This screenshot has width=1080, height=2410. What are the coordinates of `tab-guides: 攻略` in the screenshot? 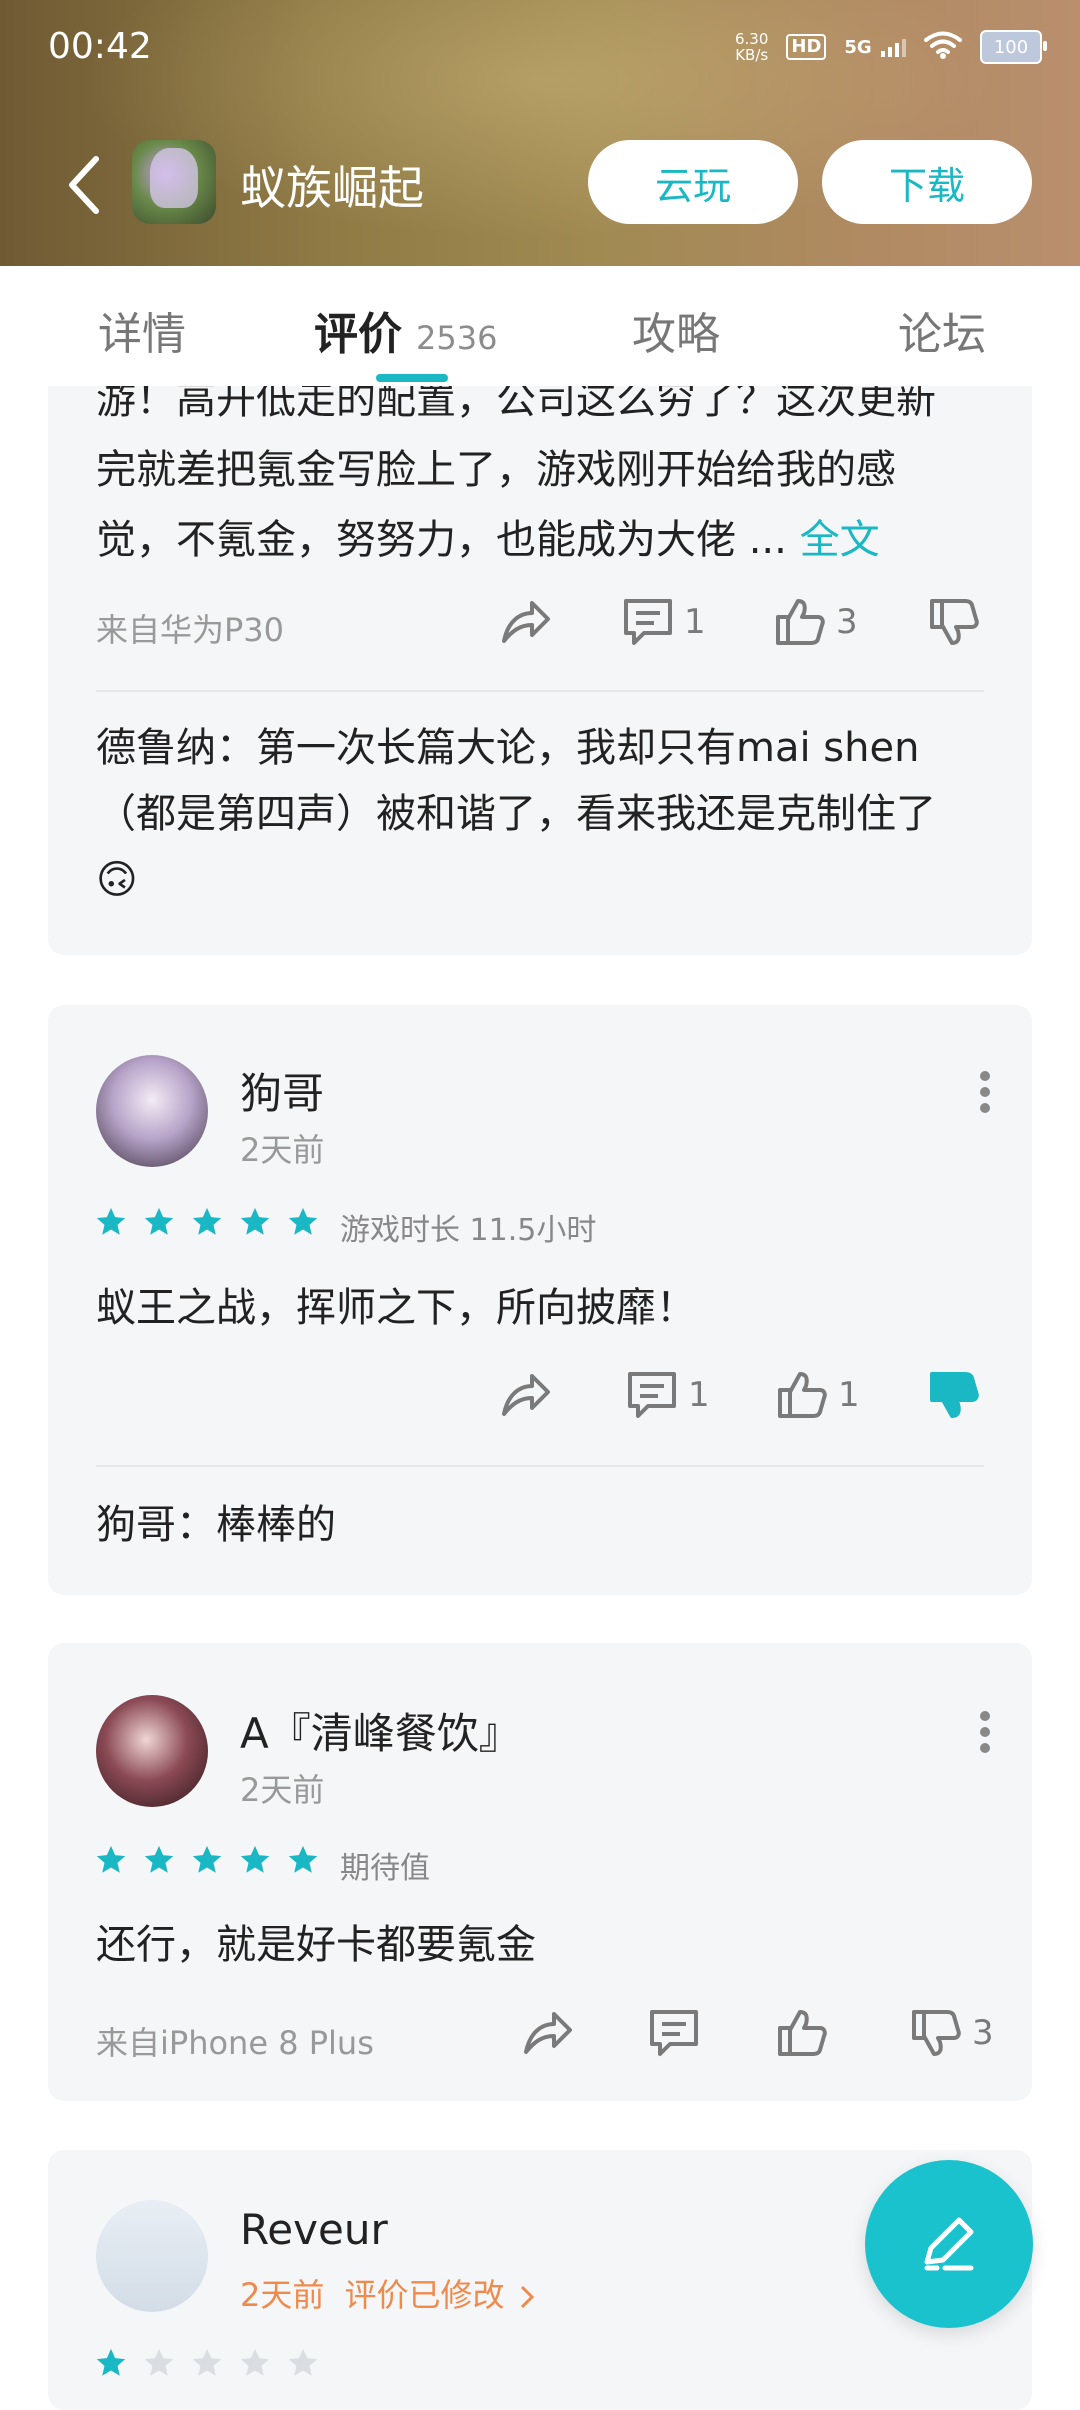 It's located at (676, 330).